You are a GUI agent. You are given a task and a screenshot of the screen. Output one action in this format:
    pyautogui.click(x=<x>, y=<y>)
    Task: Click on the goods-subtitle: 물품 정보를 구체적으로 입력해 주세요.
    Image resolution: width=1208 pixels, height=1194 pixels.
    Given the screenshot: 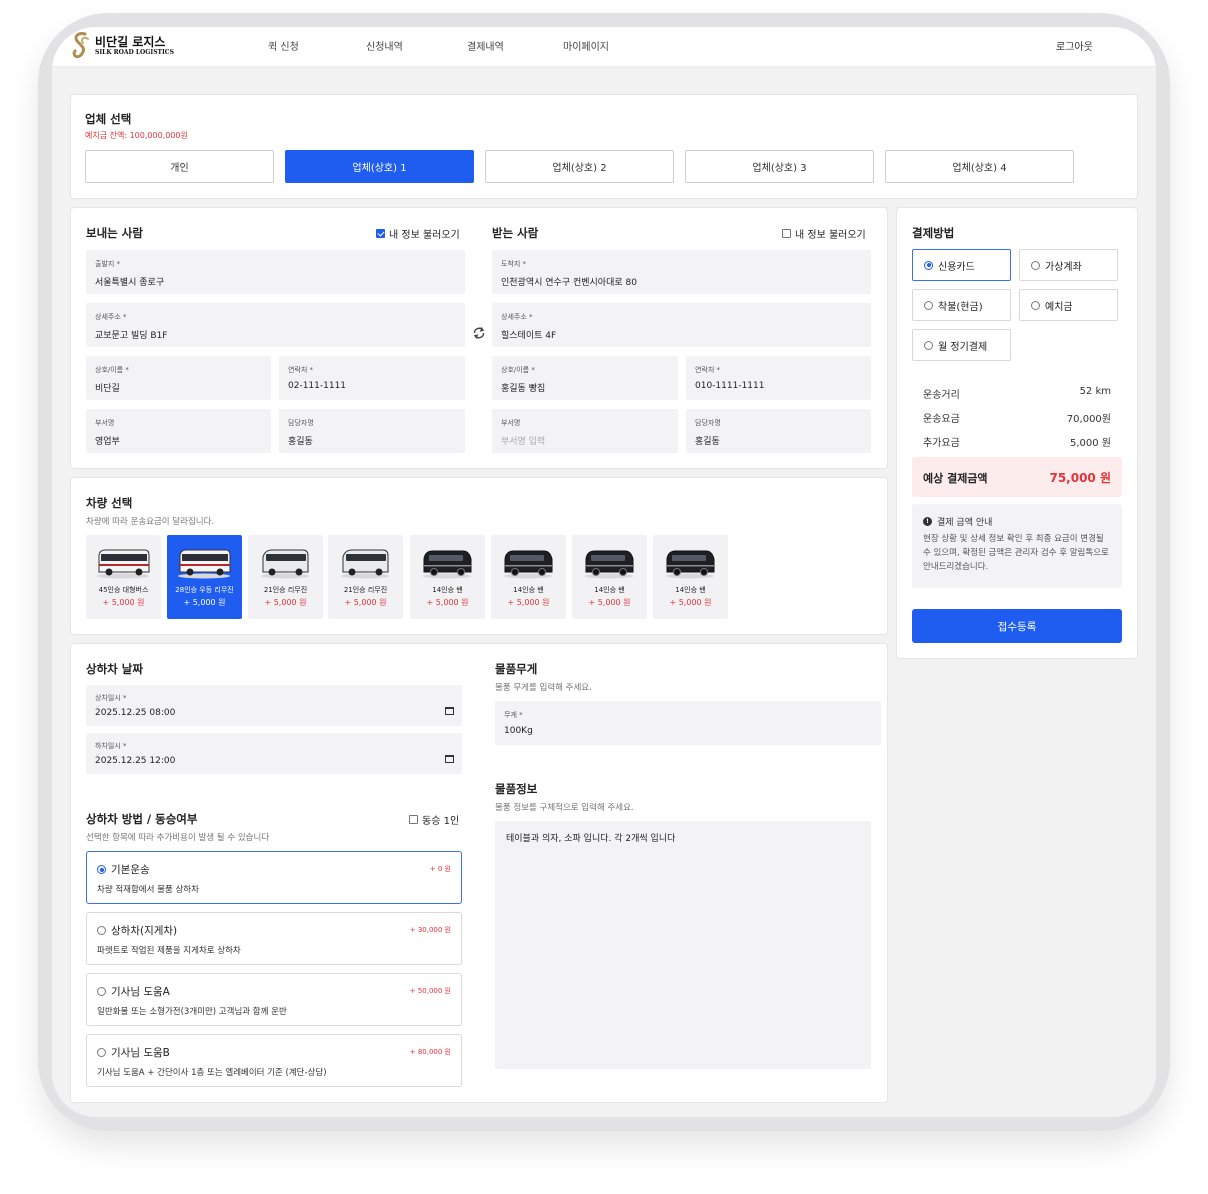 What is the action you would take?
    pyautogui.click(x=564, y=808)
    